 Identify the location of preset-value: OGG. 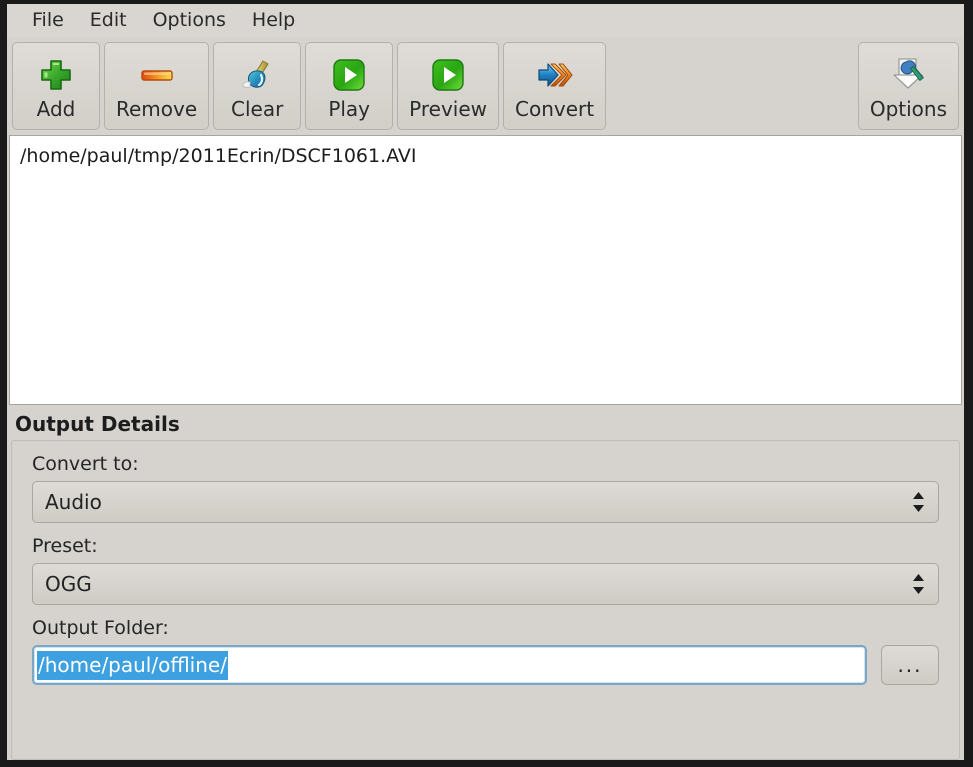
(68, 584).